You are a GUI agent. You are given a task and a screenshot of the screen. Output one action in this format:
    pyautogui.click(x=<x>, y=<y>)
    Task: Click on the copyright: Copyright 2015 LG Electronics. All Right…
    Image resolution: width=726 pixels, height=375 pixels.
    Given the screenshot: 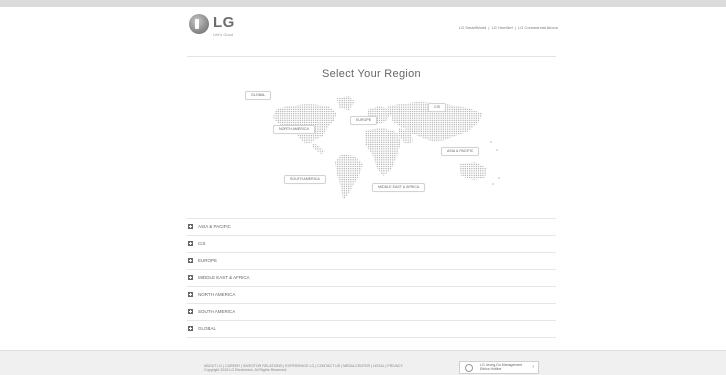 What is the action you would take?
    pyautogui.click(x=246, y=370)
    